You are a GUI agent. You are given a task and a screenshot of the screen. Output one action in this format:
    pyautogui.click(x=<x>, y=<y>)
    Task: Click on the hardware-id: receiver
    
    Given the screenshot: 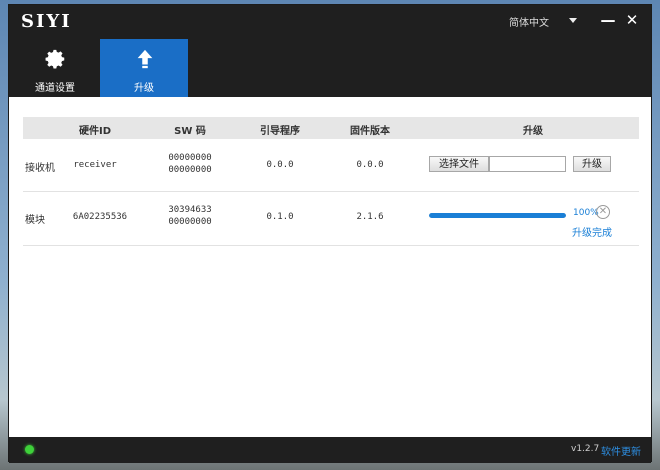 What is the action you would take?
    pyautogui.click(x=95, y=165)
    